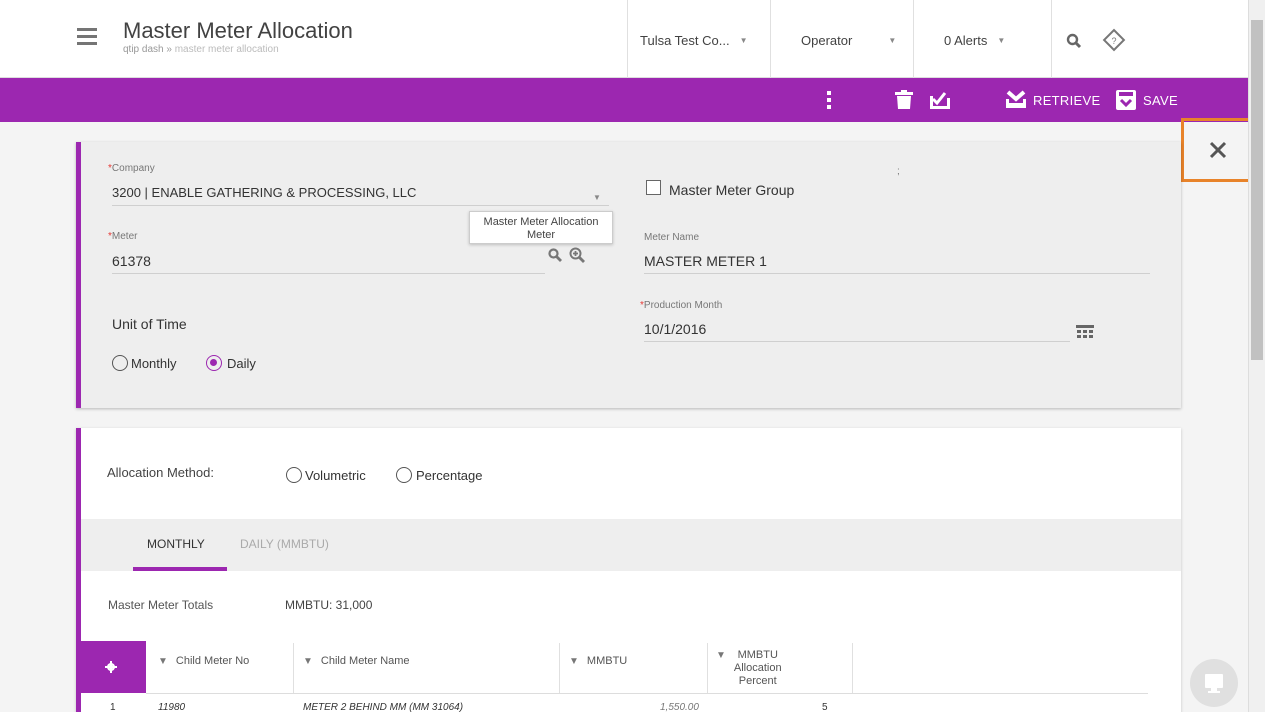 This screenshot has height=712, width=1265. What do you see at coordinates (1257, 190) in the screenshot?
I see `scrollbar-thumb` at bounding box center [1257, 190].